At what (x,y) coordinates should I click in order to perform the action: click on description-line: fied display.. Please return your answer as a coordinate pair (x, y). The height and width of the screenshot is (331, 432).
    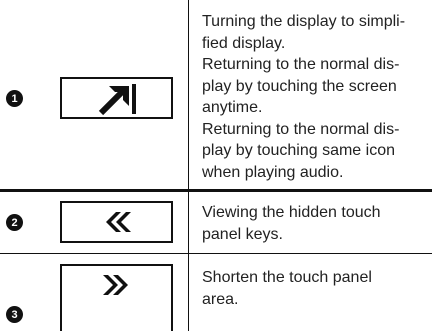
    Looking at the image, I should click on (244, 43).